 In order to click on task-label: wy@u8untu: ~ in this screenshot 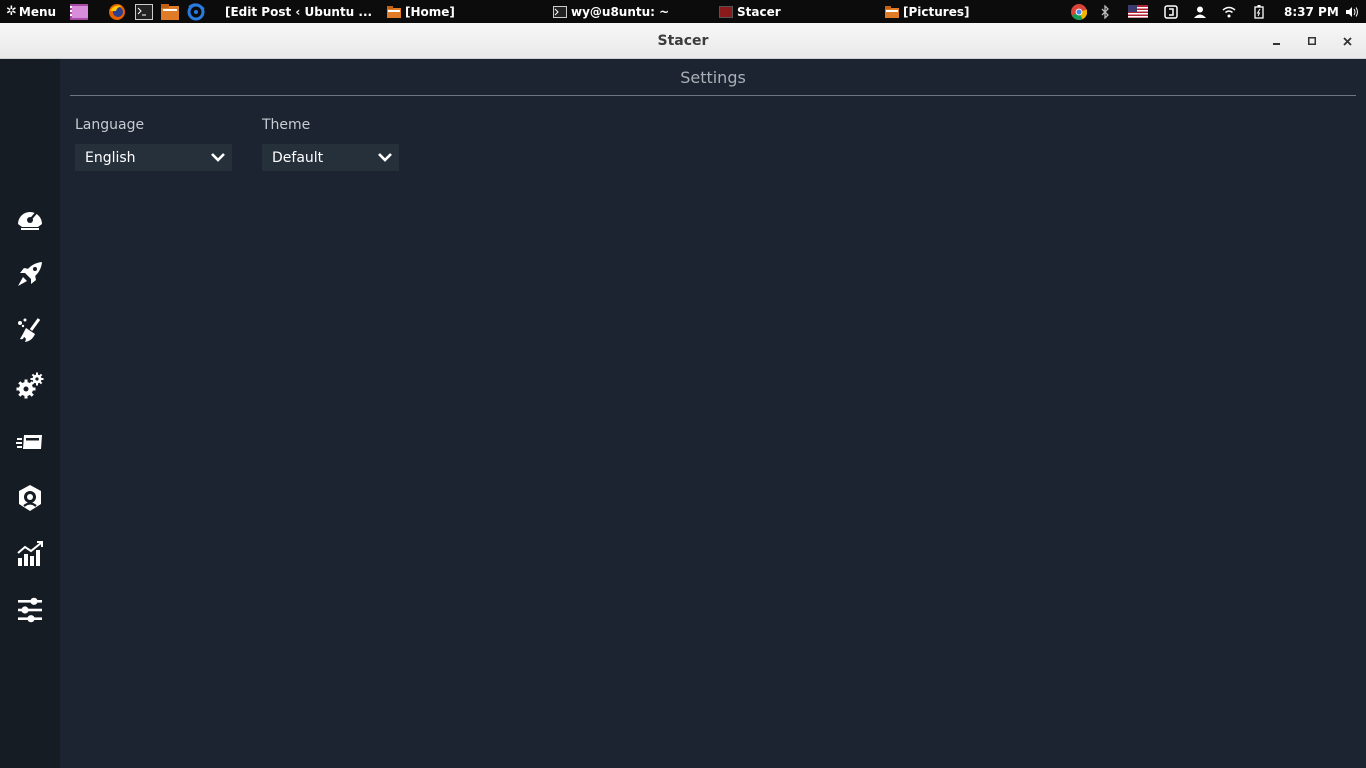, I will do `click(620, 11)`.